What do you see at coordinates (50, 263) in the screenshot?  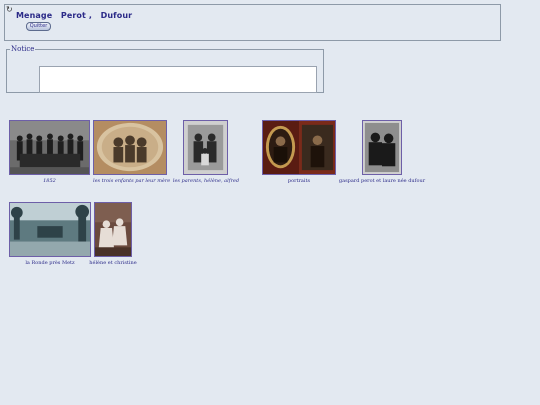 I see `photo-caption: la Ronde près Metz` at bounding box center [50, 263].